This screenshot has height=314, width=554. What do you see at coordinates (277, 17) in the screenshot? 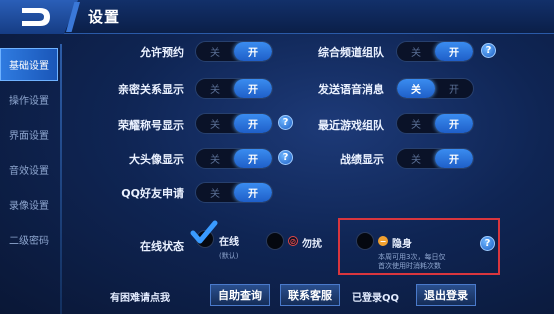
I see `header-bar: 设置` at bounding box center [277, 17].